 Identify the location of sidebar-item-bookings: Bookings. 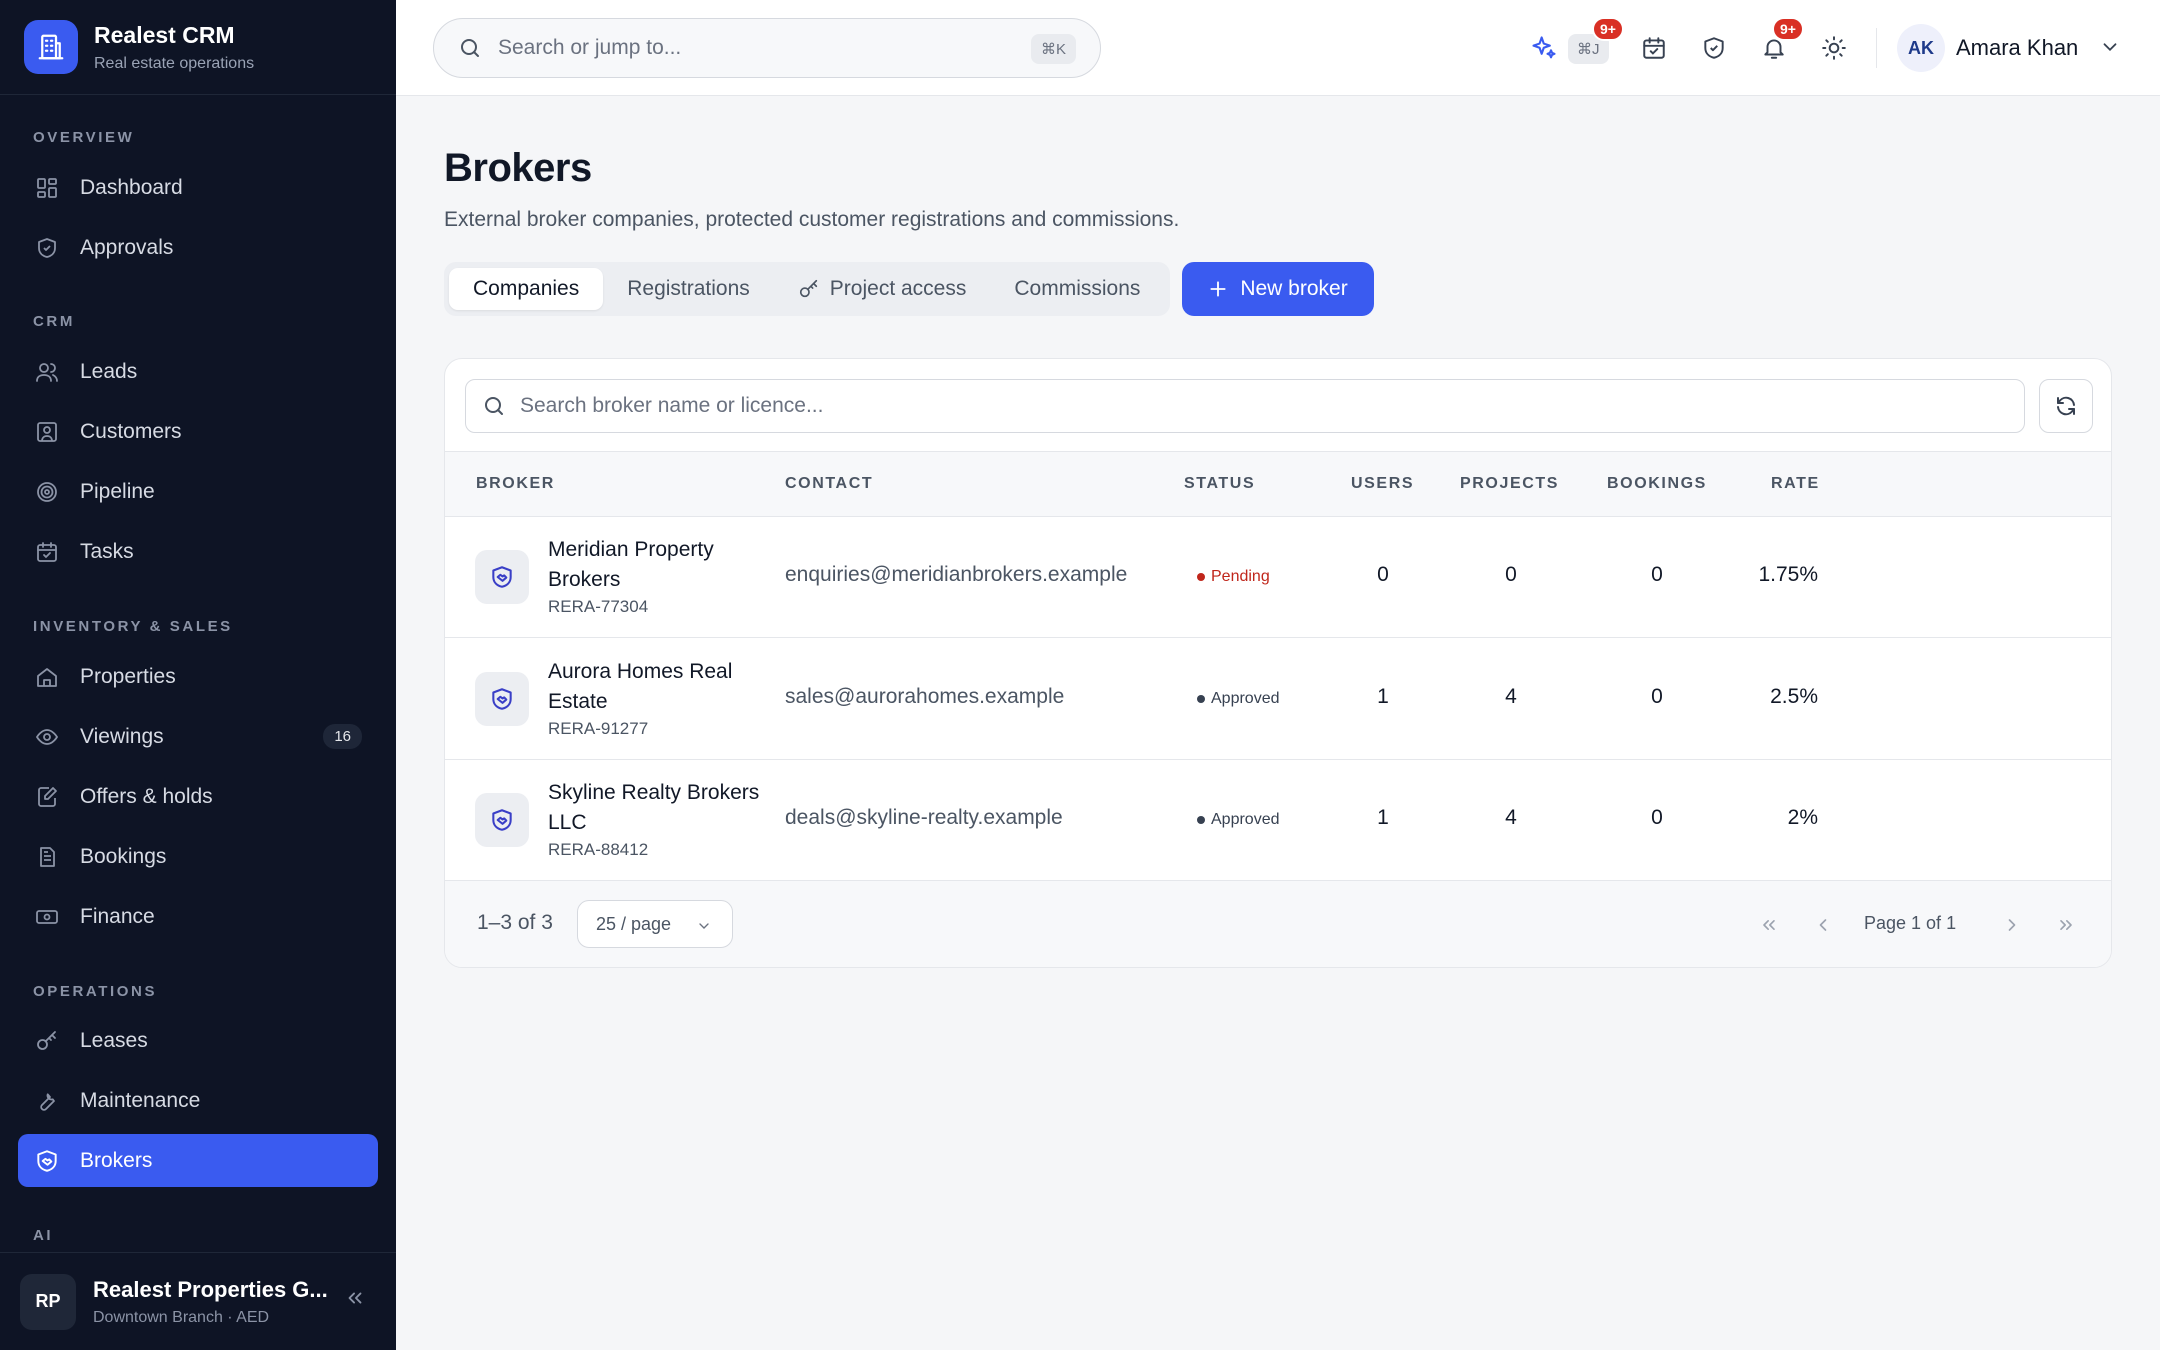
(198, 856).